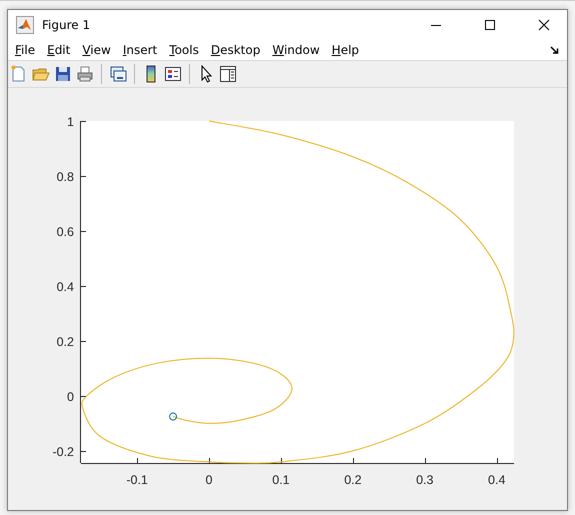 This screenshot has height=515, width=575. What do you see at coordinates (99, 50) in the screenshot?
I see `menu-item: View` at bounding box center [99, 50].